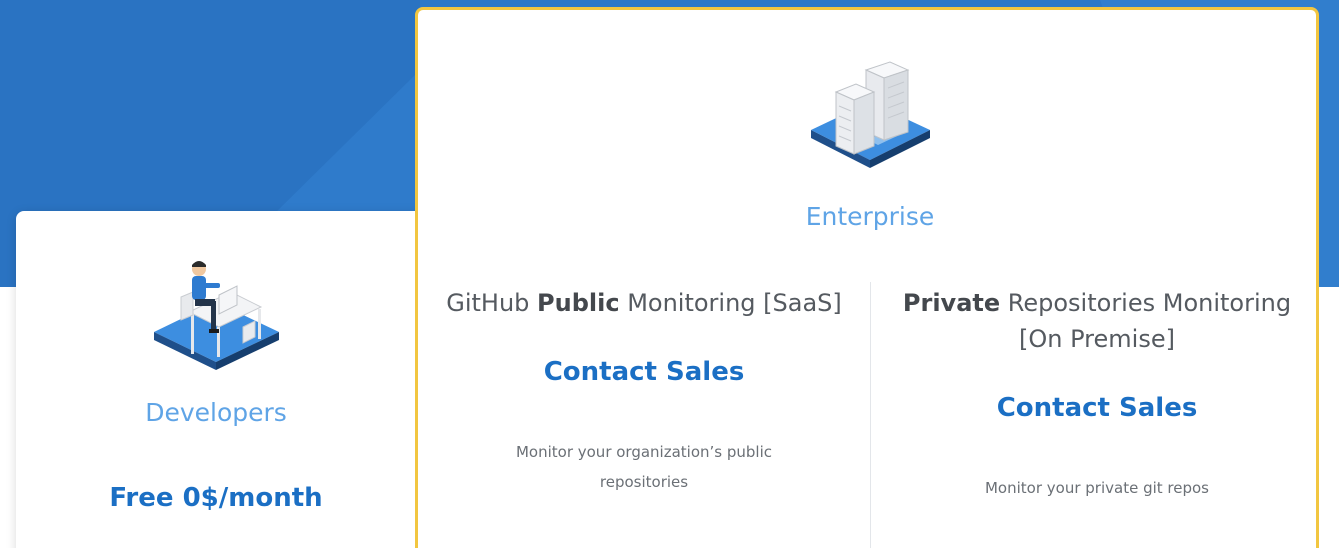 The height and width of the screenshot is (548, 1339). Describe the element at coordinates (216, 498) in the screenshot. I see `developers-price: Free 0$/month` at that location.